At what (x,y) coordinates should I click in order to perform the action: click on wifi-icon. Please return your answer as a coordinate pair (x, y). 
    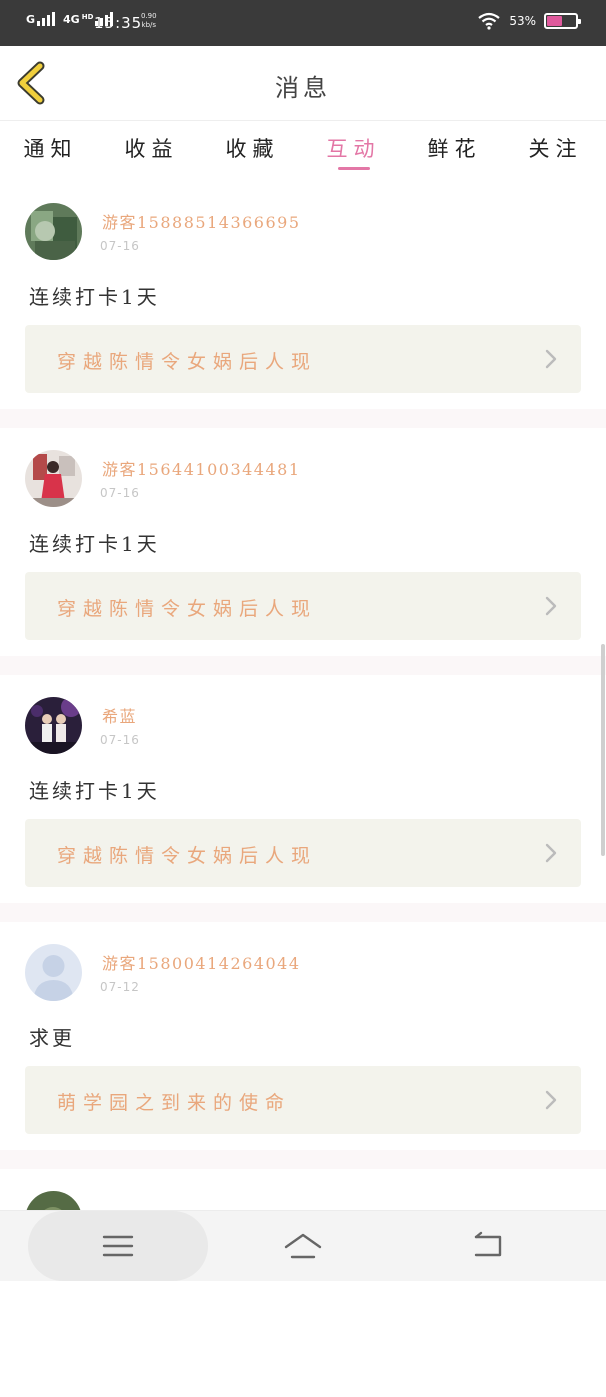
    Looking at the image, I should click on (489, 21).